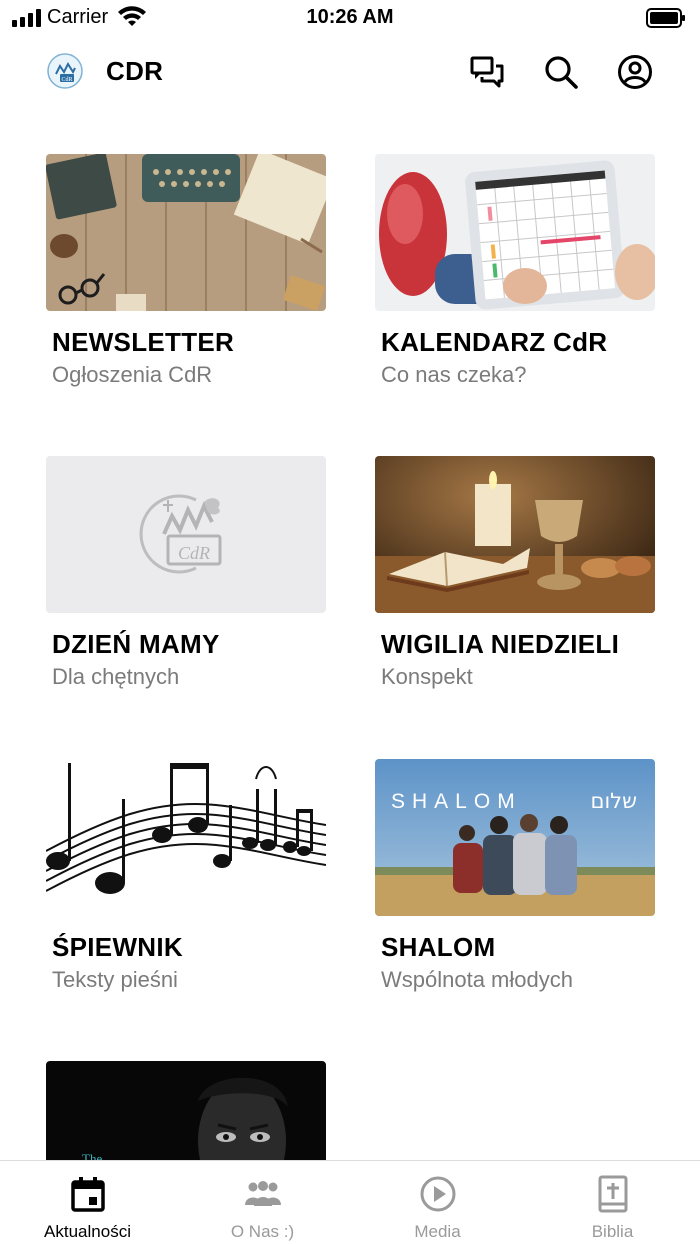  I want to click on tab-label: O Nas :), so click(262, 1231).